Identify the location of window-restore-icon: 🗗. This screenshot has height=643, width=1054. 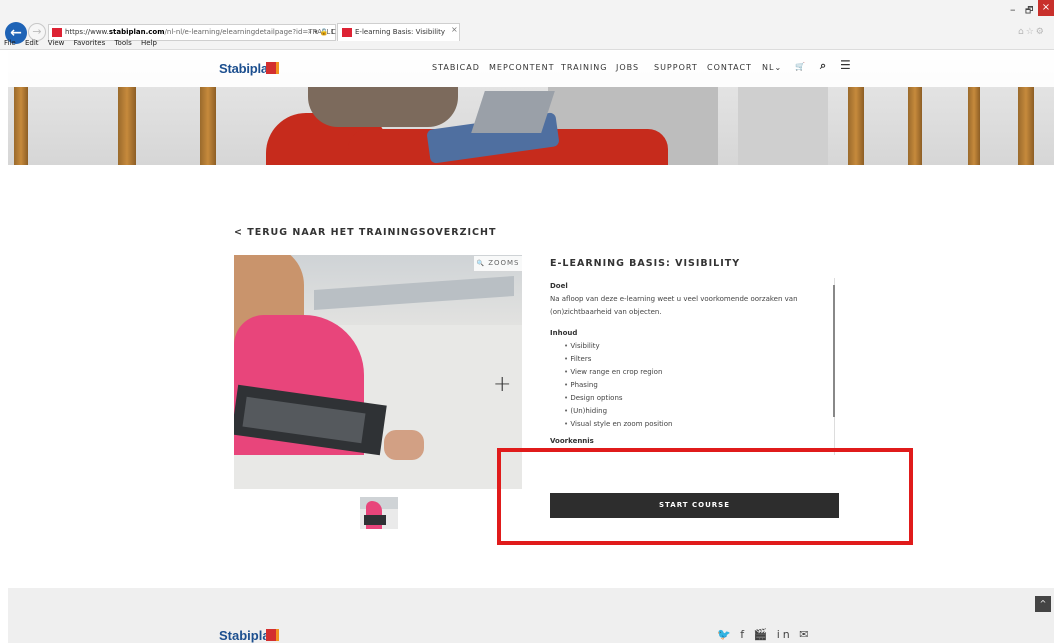
(1029, 11).